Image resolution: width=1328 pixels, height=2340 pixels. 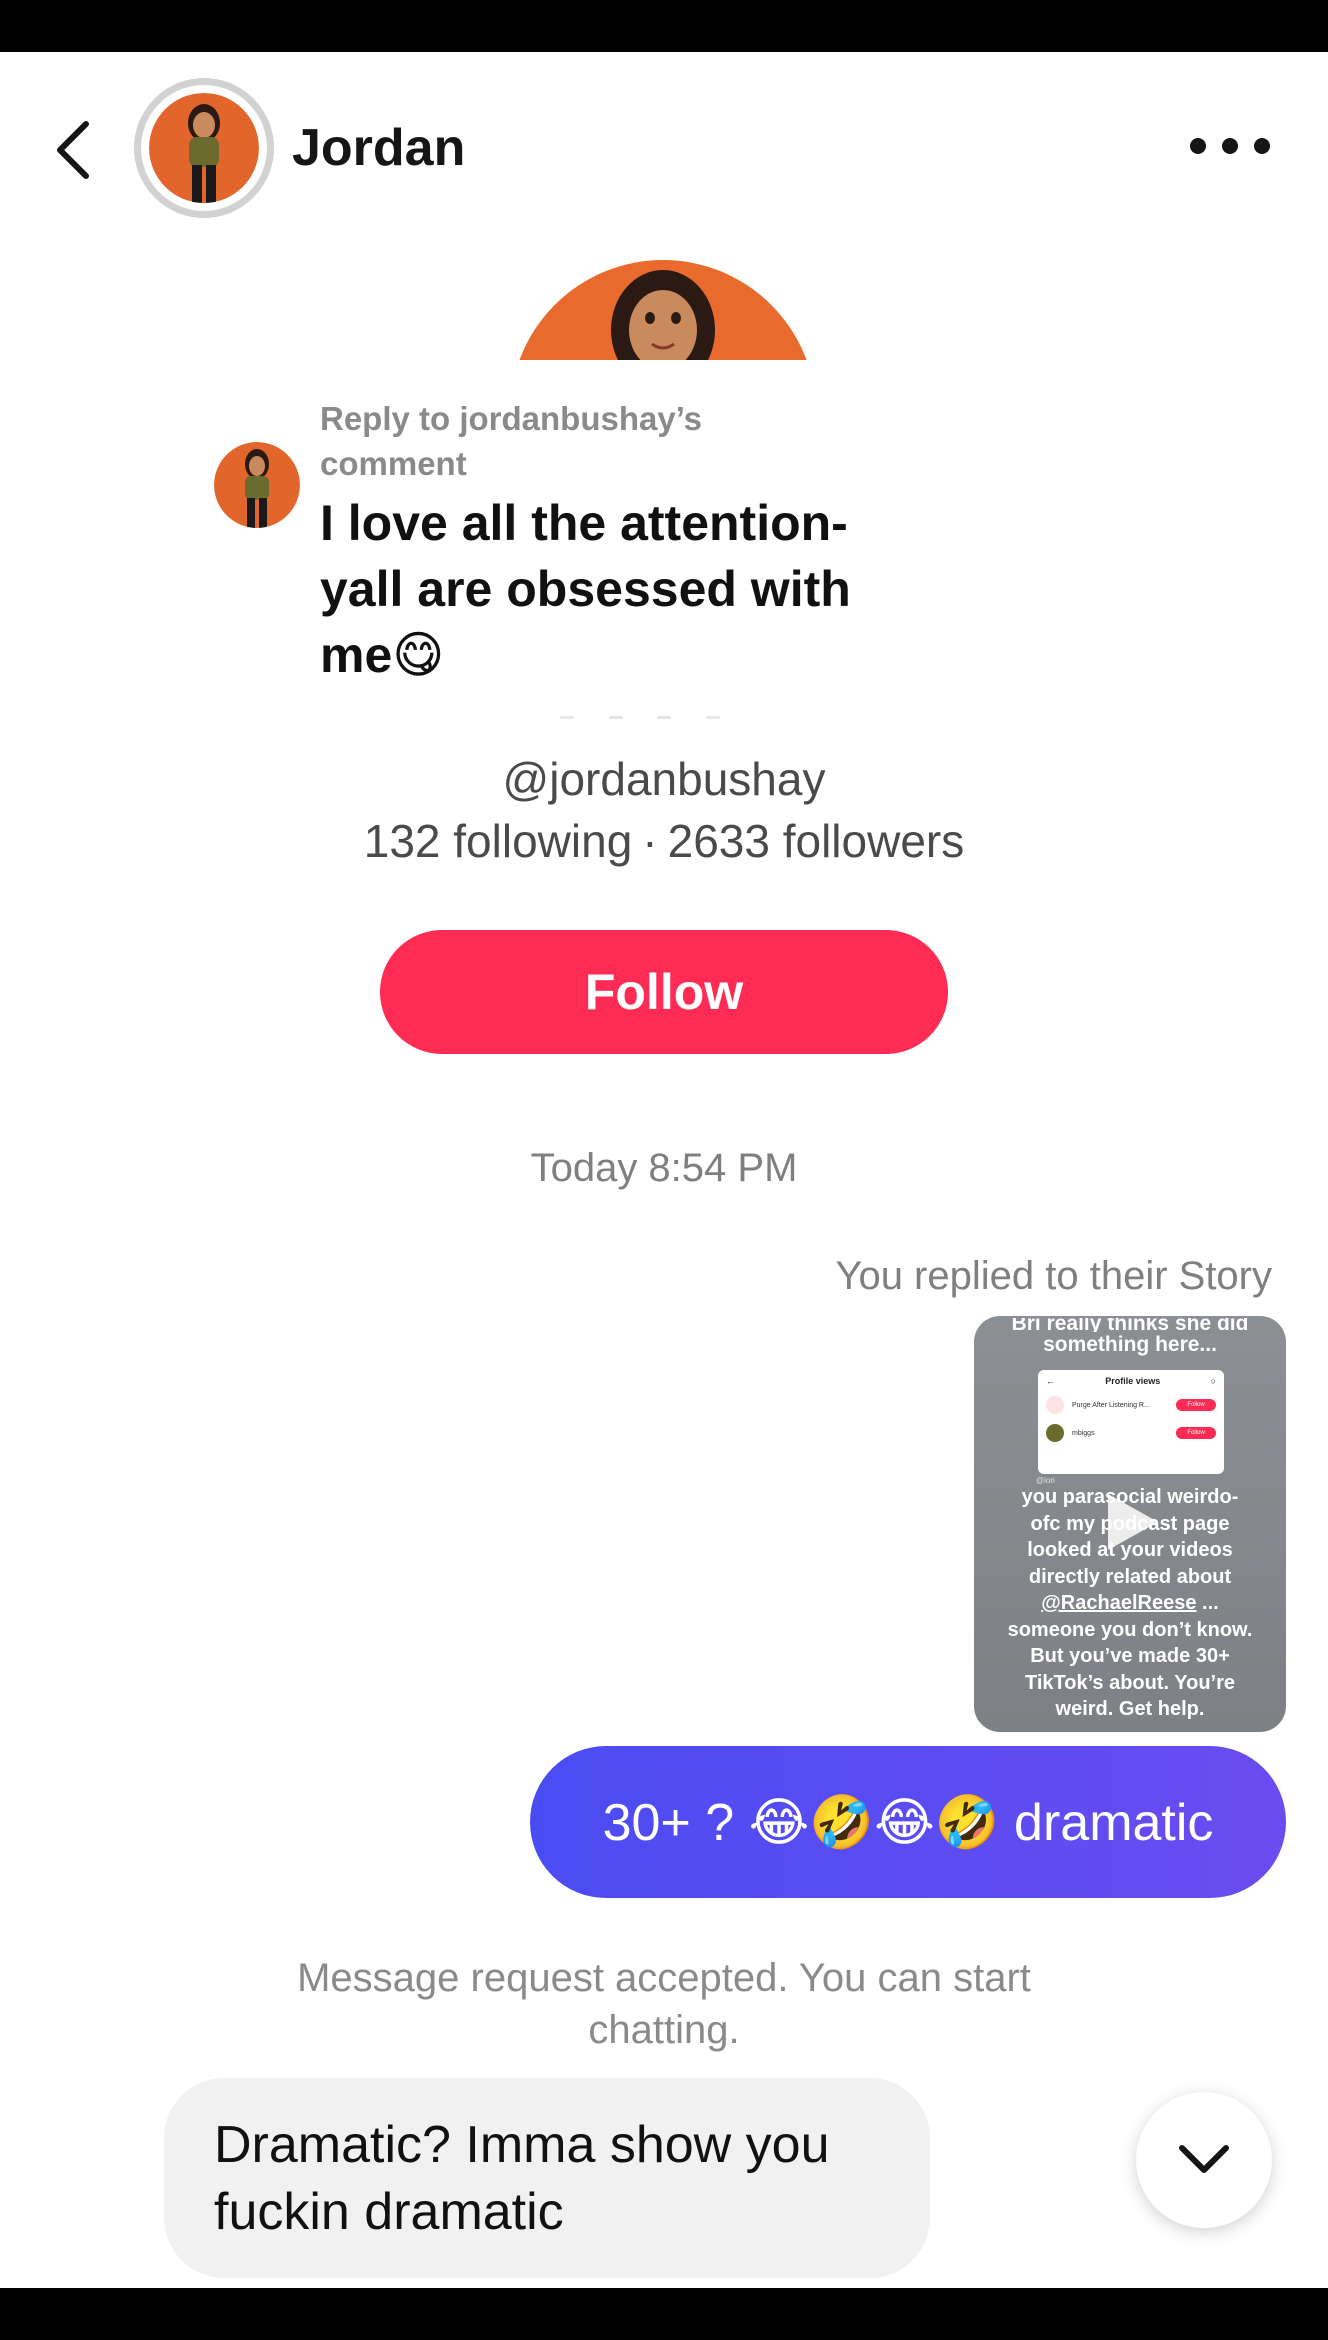 I want to click on follow-button: Follow, so click(x=664, y=992).